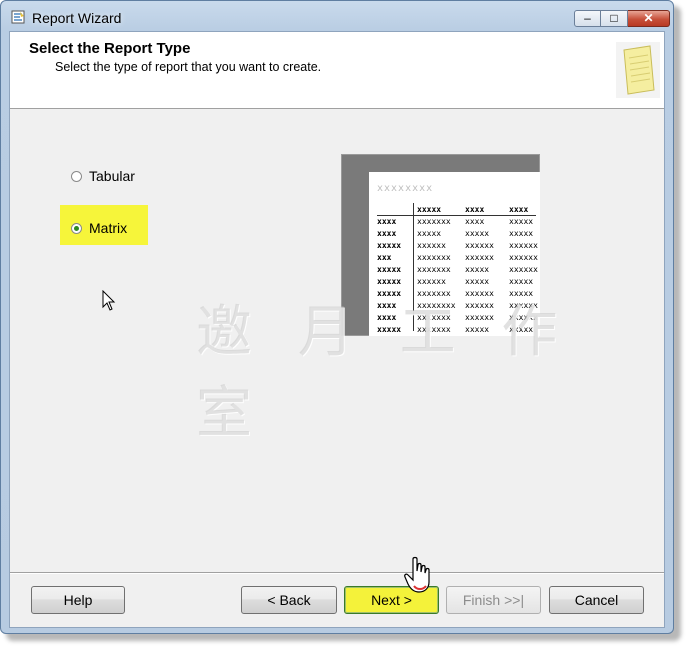 The image size is (688, 651). I want to click on footer-separator, so click(337, 572).